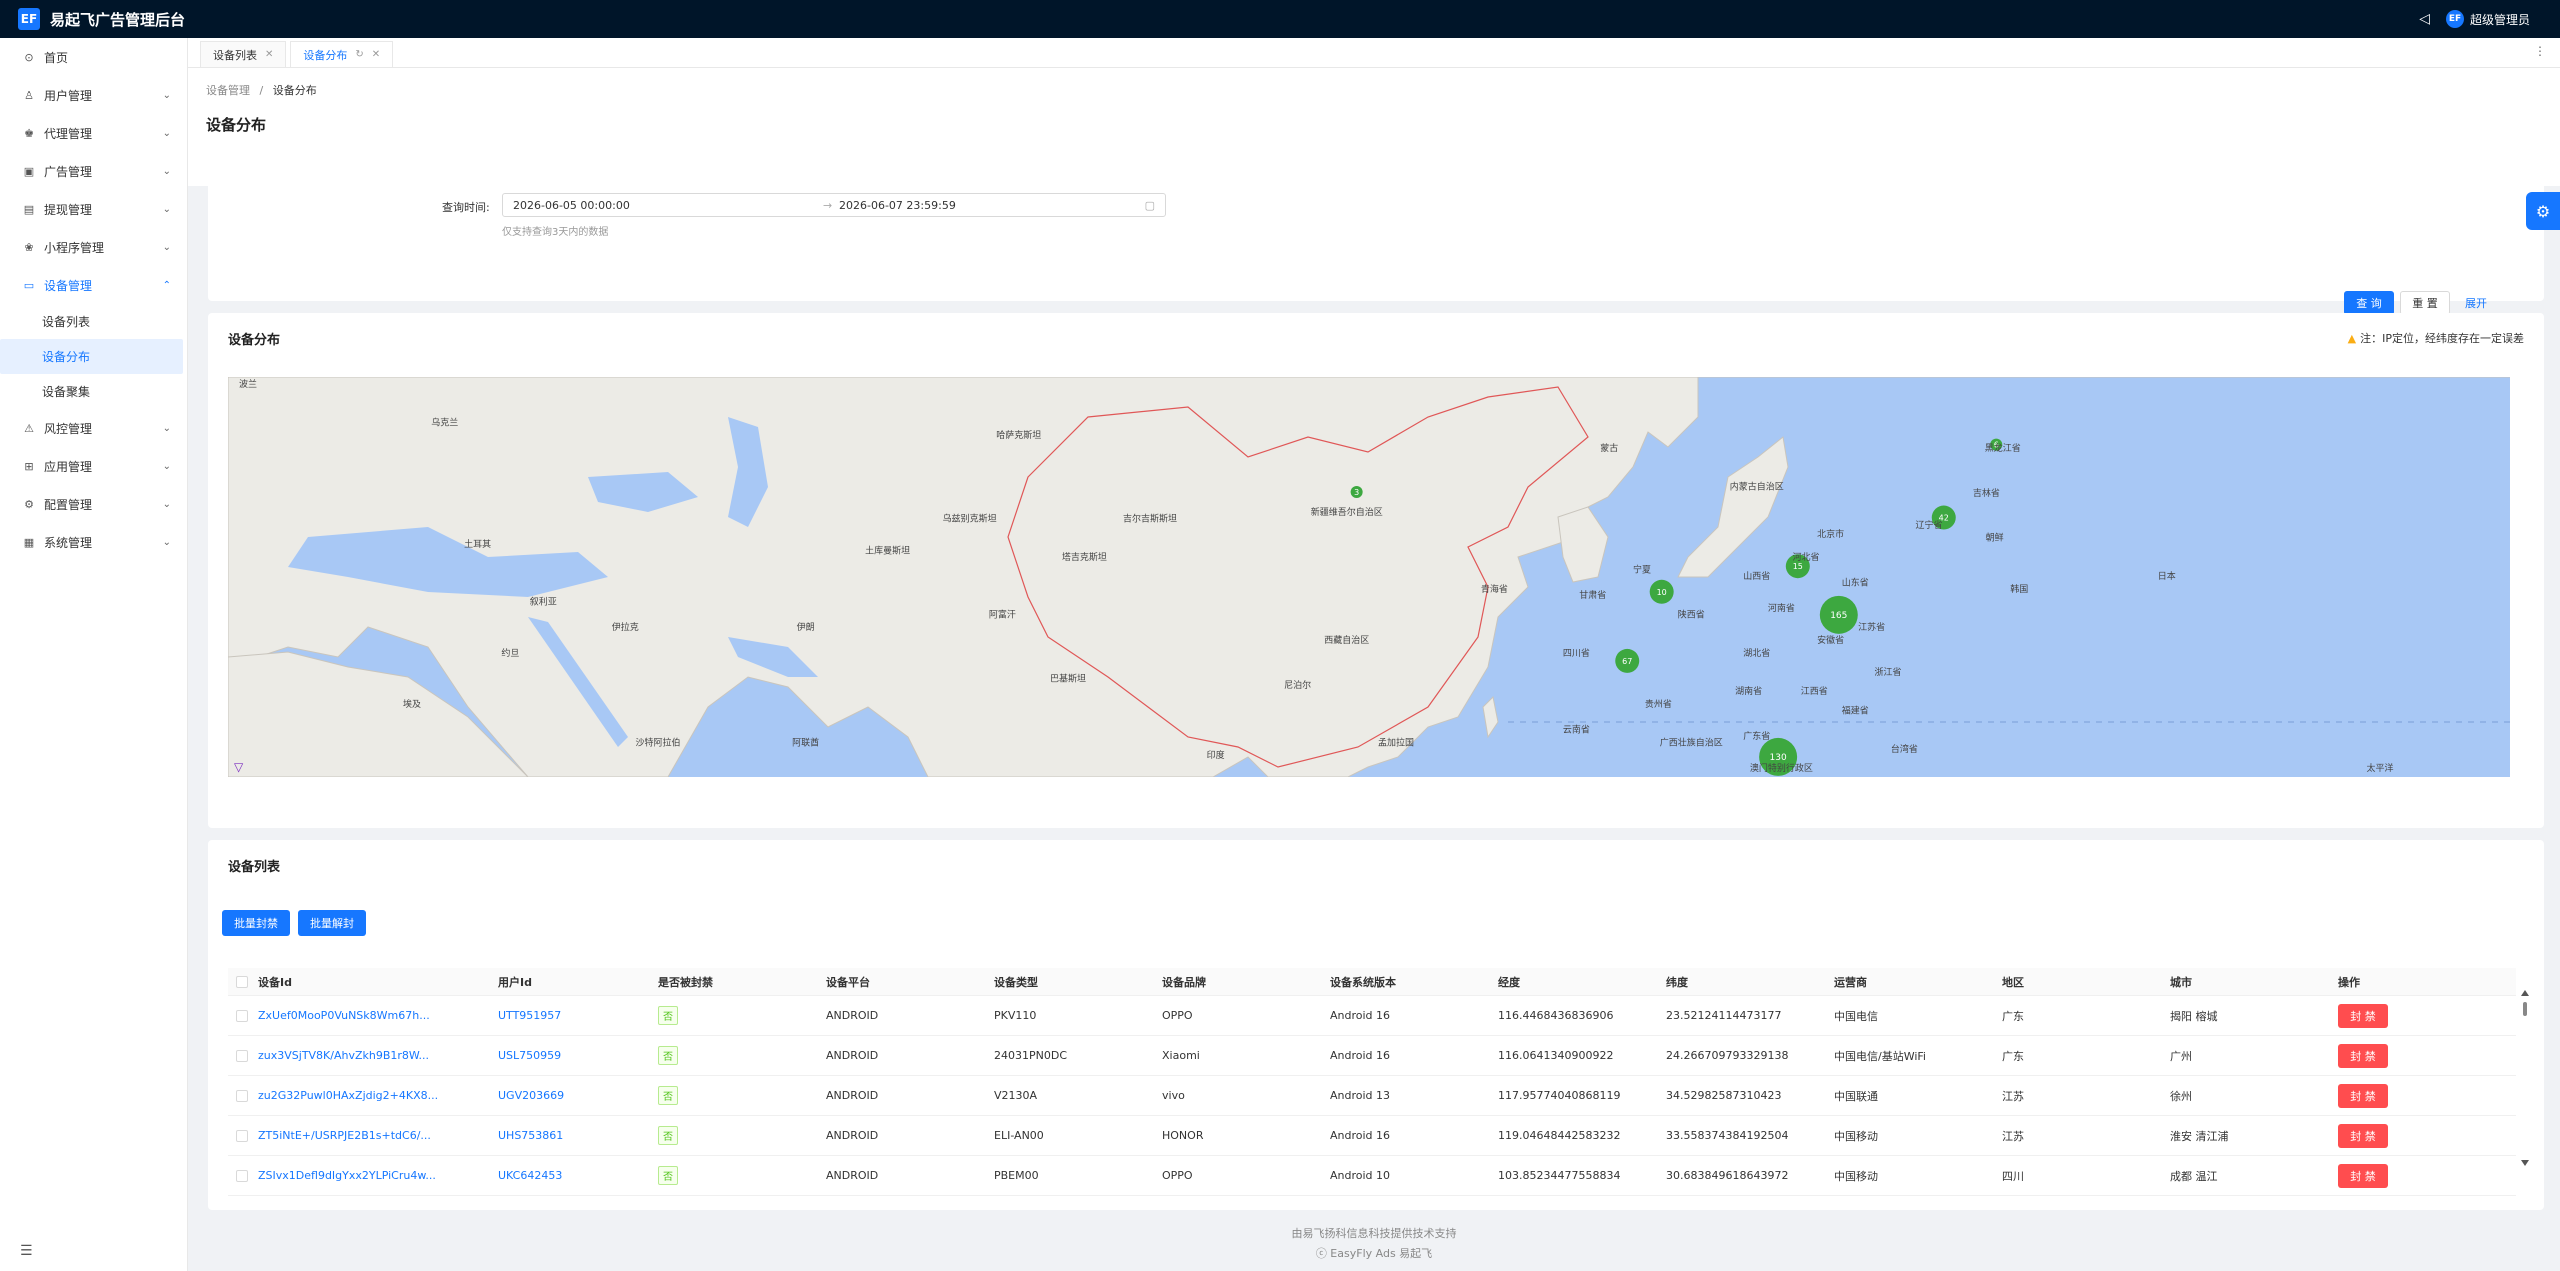  Describe the element at coordinates (1781, 608) in the screenshot. I see `map-place-label: 河南省` at that location.